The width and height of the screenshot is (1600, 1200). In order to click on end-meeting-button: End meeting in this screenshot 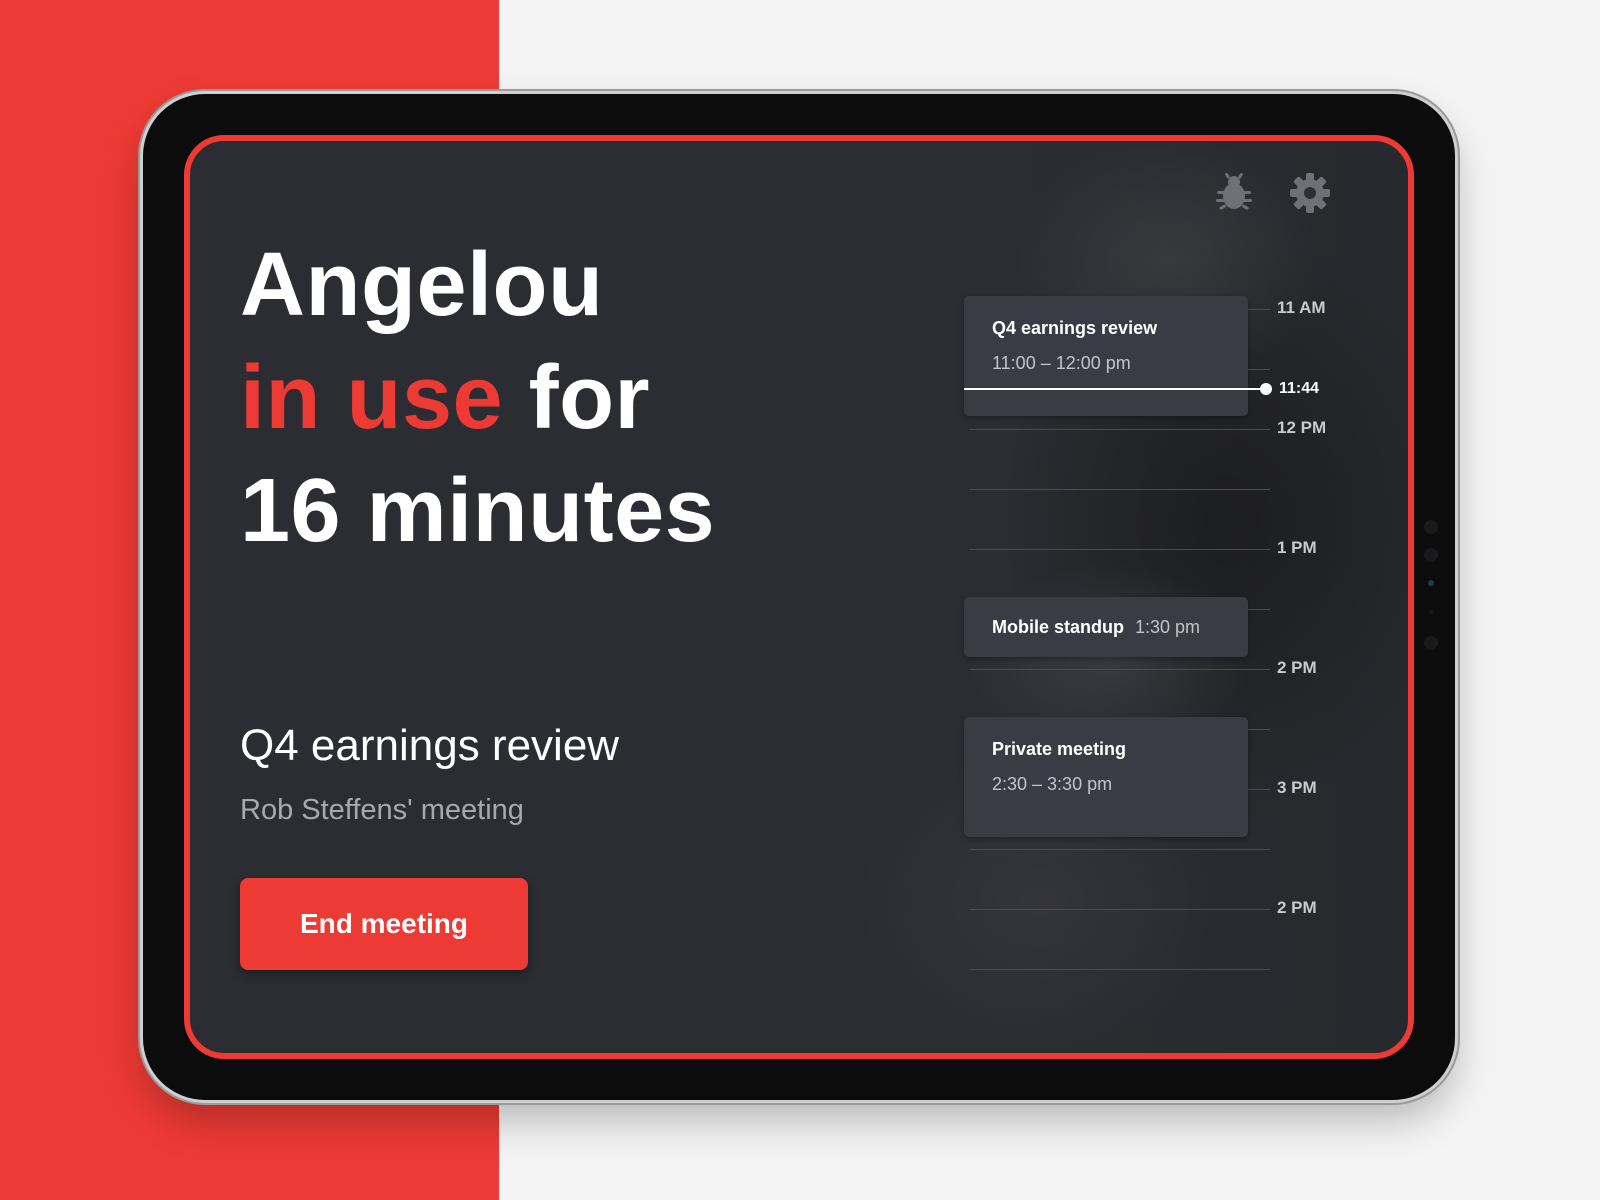, I will do `click(384, 924)`.